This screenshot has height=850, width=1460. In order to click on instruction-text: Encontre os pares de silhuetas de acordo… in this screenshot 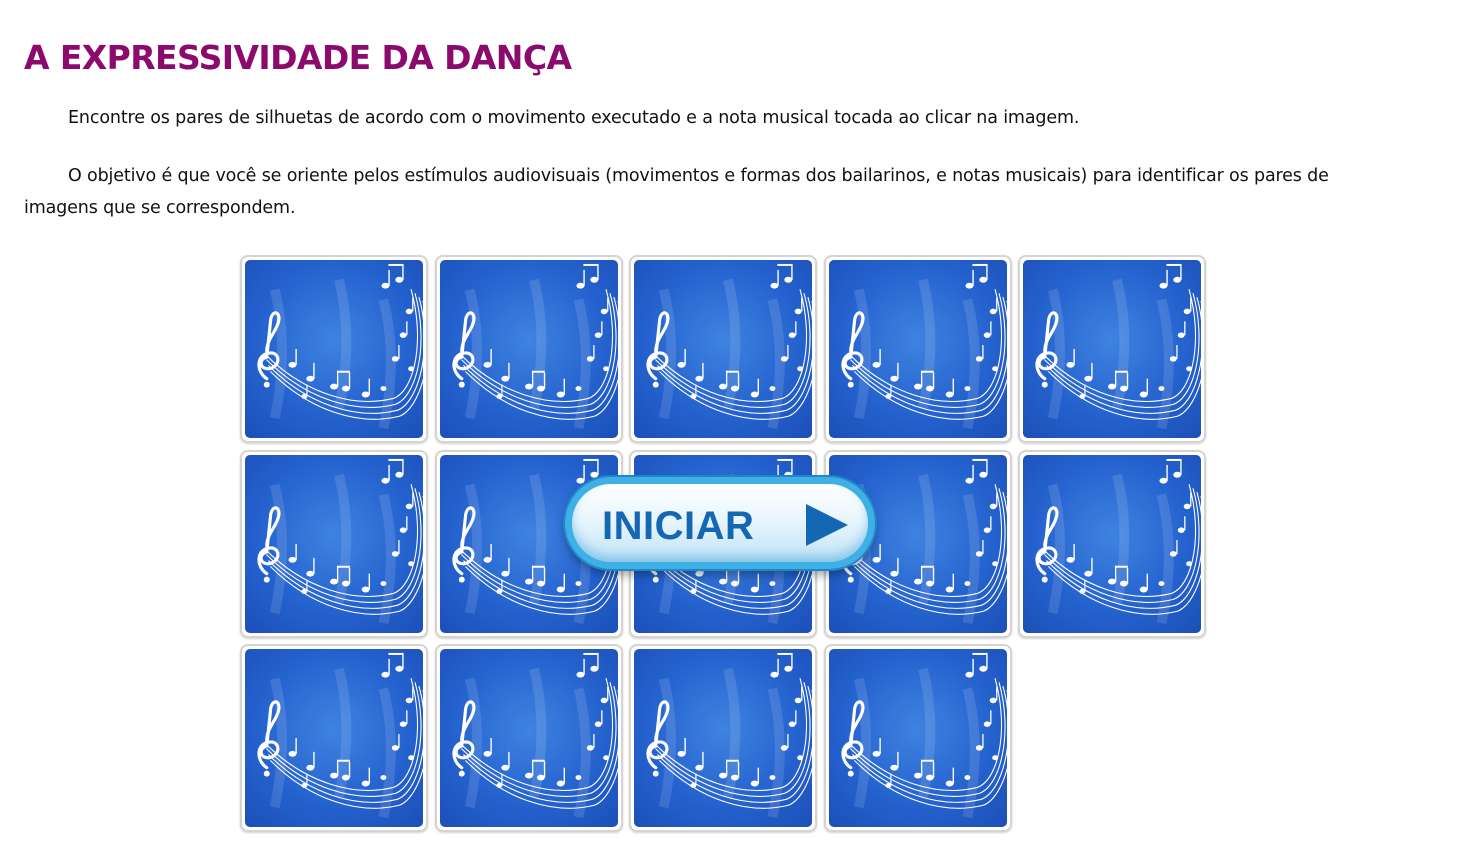, I will do `click(574, 118)`.